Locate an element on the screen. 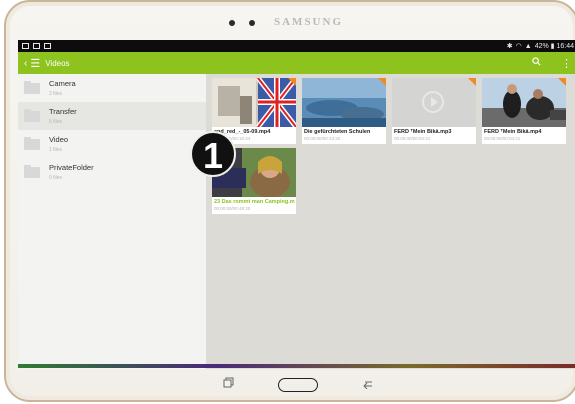  folder-name: Camera is located at coordinates (62, 83).